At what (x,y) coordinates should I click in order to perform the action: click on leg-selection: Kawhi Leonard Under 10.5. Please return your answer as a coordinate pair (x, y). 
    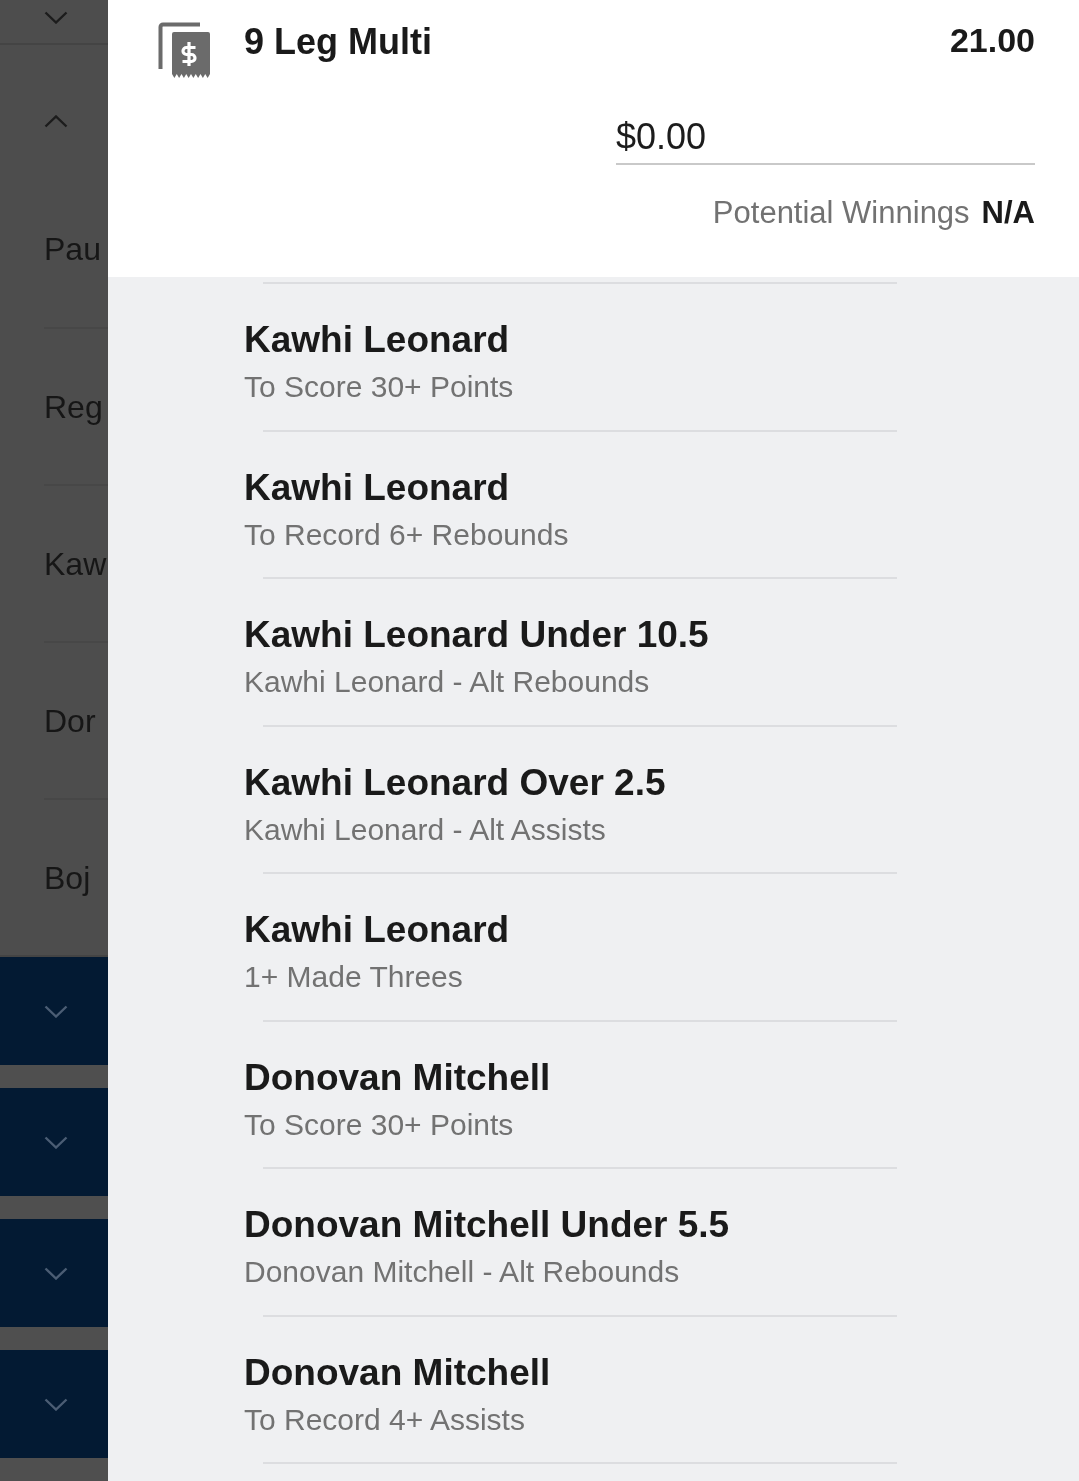
    Looking at the image, I should click on (476, 635).